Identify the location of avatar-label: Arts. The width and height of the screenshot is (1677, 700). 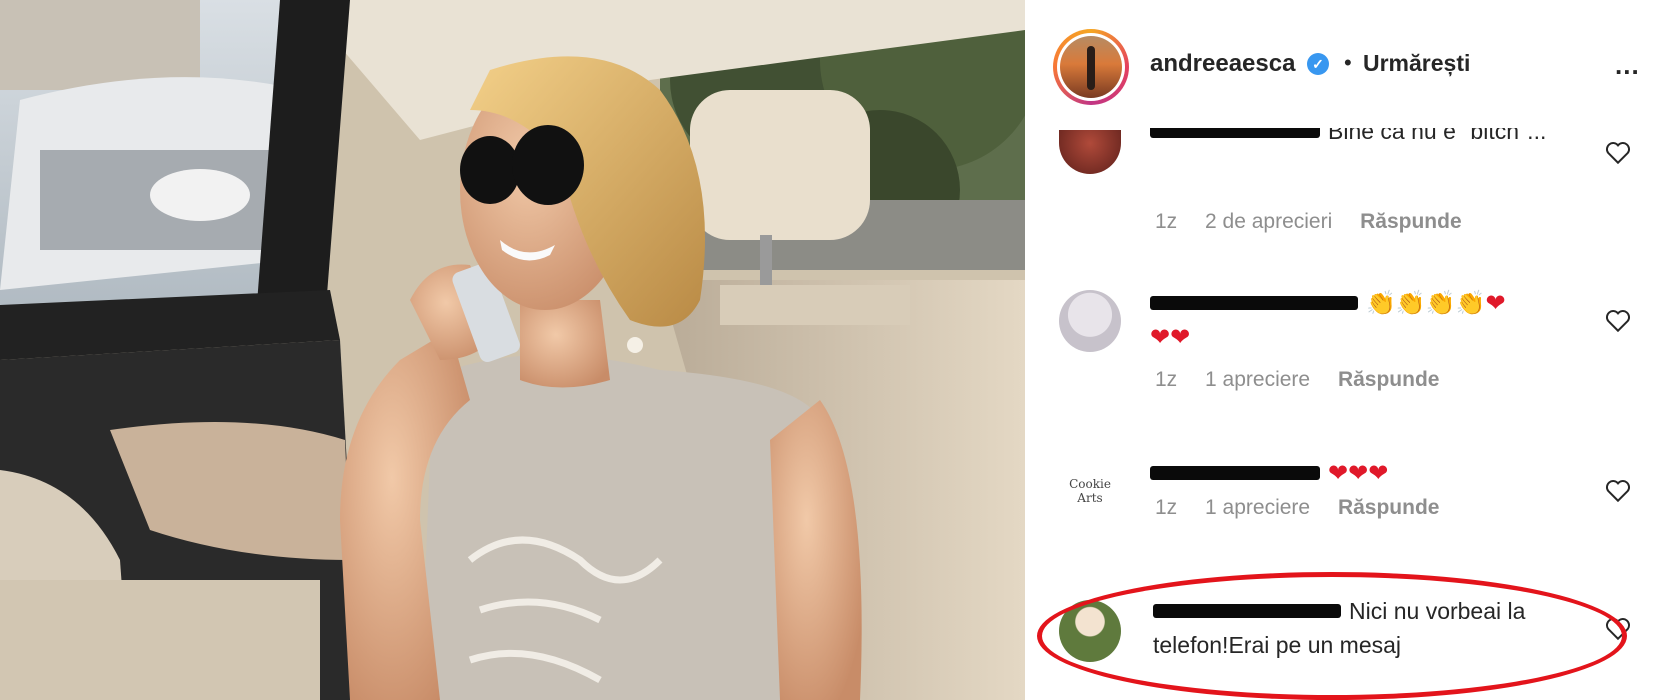
(1090, 498).